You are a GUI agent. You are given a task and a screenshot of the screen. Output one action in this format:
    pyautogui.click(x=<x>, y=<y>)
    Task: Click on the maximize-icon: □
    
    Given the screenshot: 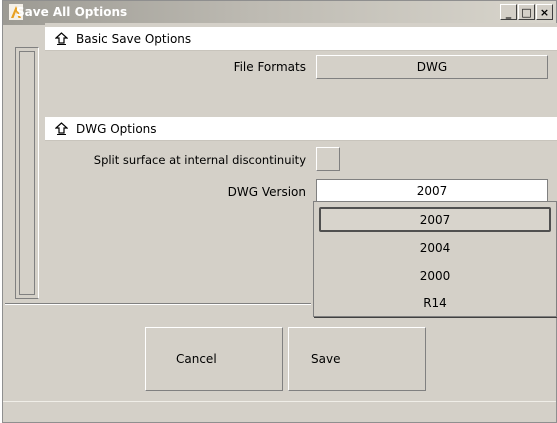 What is the action you would take?
    pyautogui.click(x=526, y=12)
    